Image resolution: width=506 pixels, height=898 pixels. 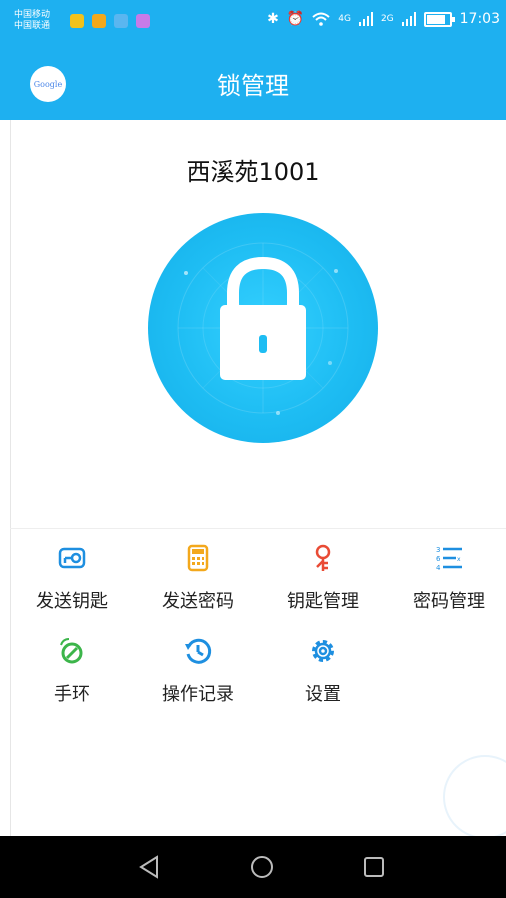 I want to click on send-key-icon, so click(x=72, y=558).